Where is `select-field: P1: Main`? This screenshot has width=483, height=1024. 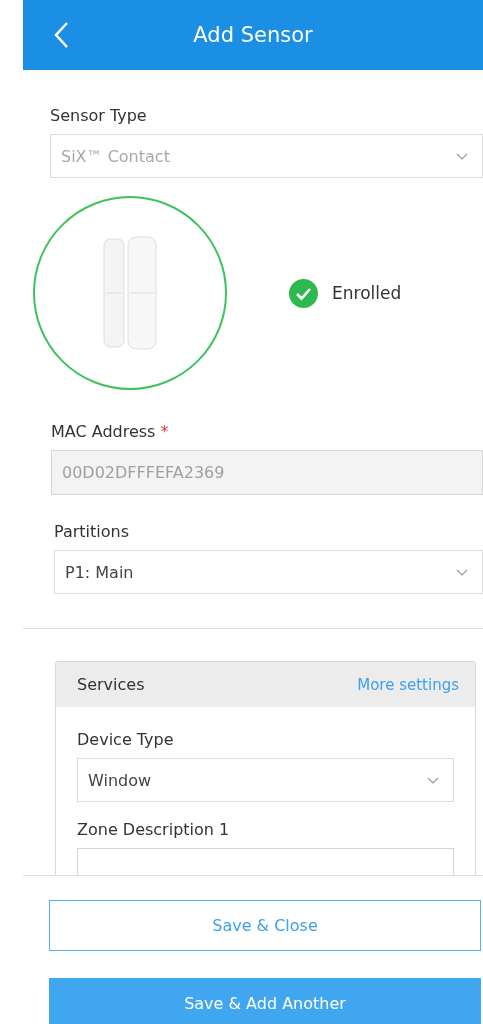
select-field: P1: Main is located at coordinates (268, 572).